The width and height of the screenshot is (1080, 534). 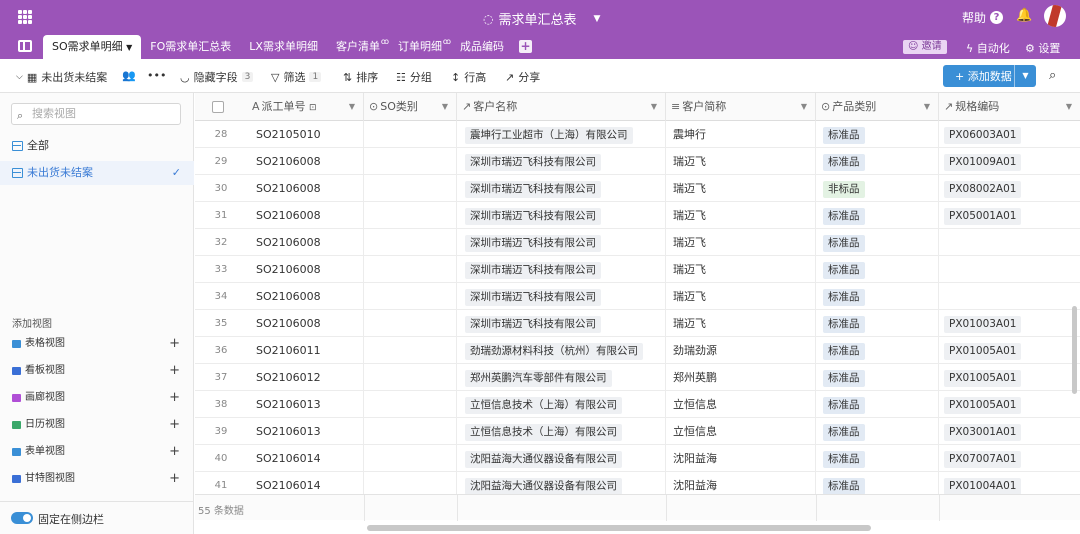 I want to click on cell-dispatch-no: SO2106012, so click(x=305, y=377).